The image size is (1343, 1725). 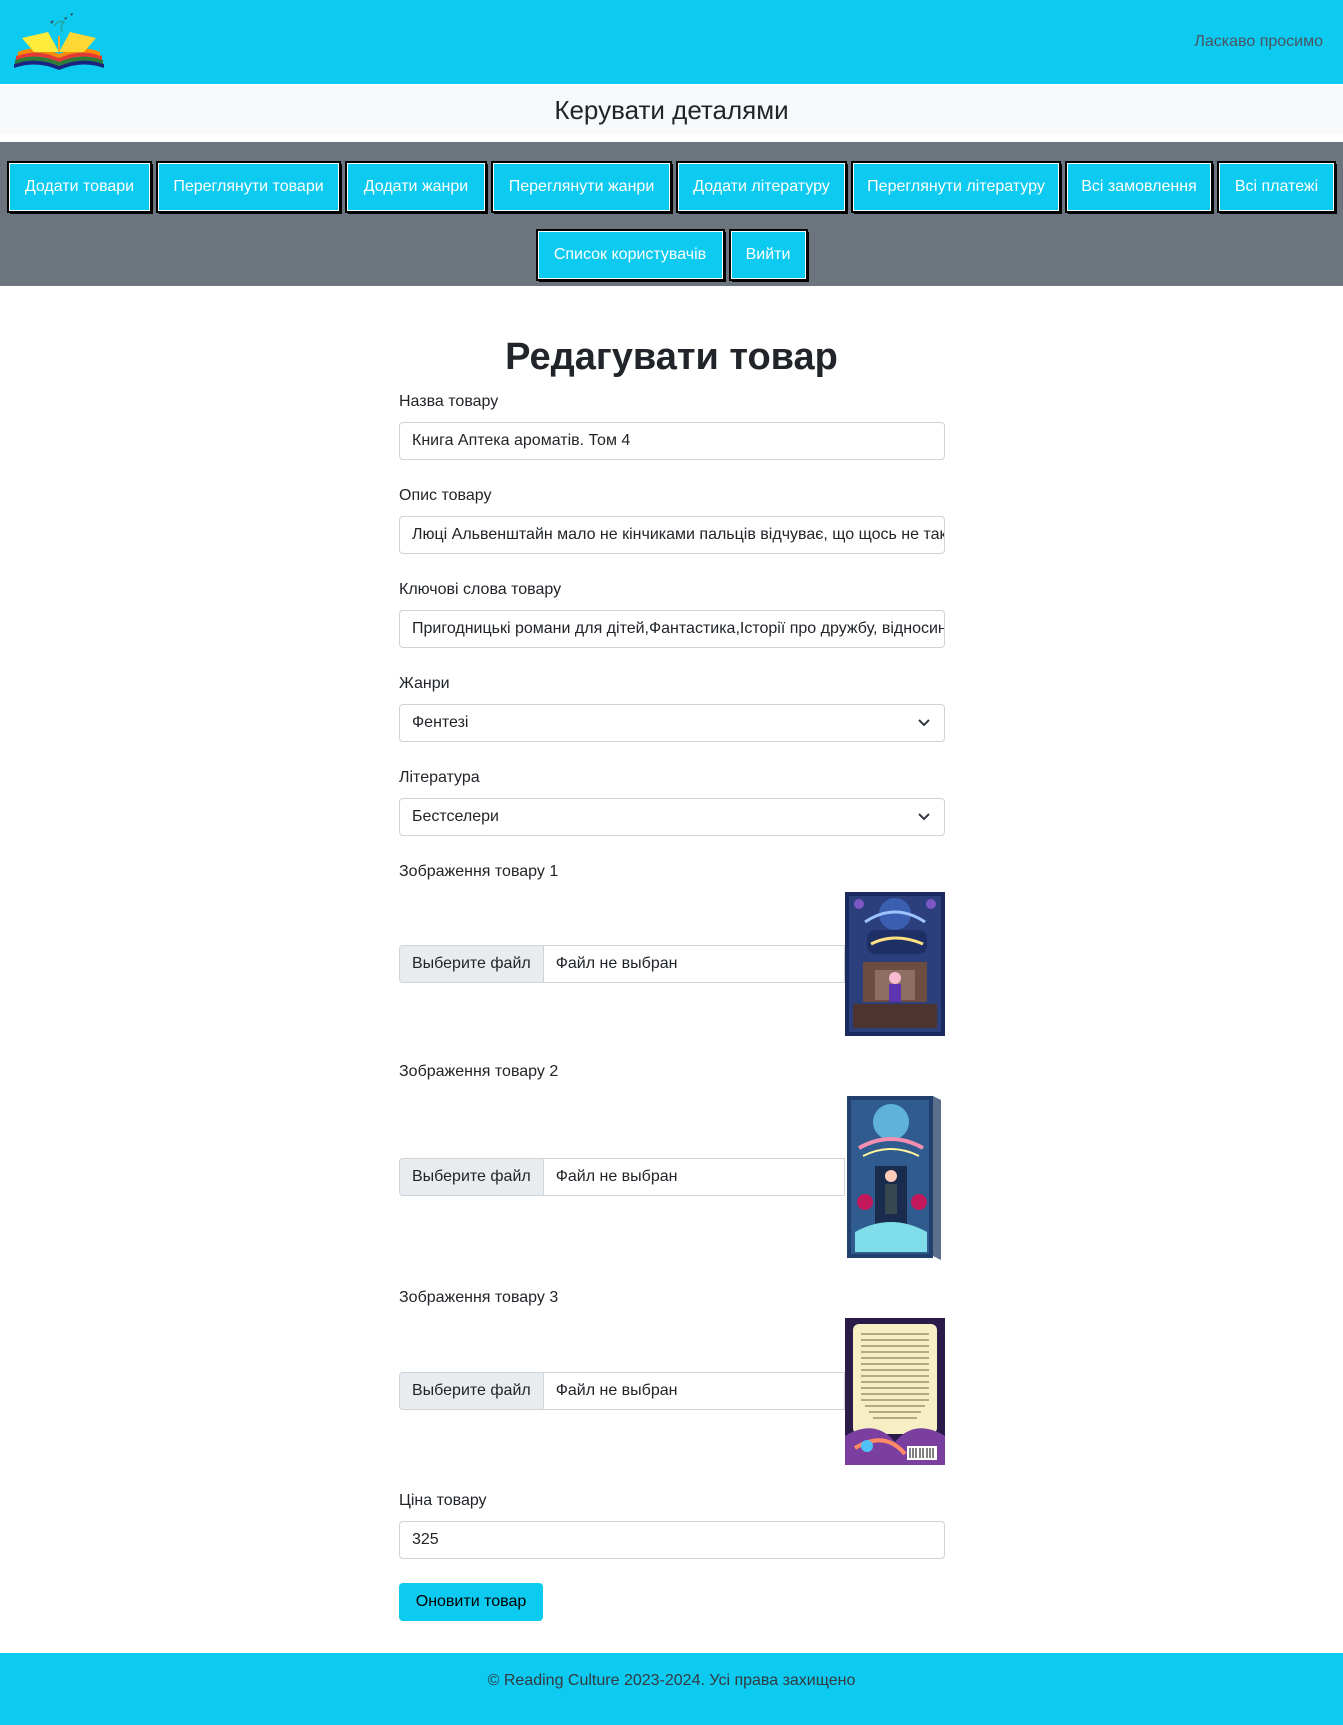 What do you see at coordinates (672, 817) in the screenshot?
I see `literature-select: Бестселери` at bounding box center [672, 817].